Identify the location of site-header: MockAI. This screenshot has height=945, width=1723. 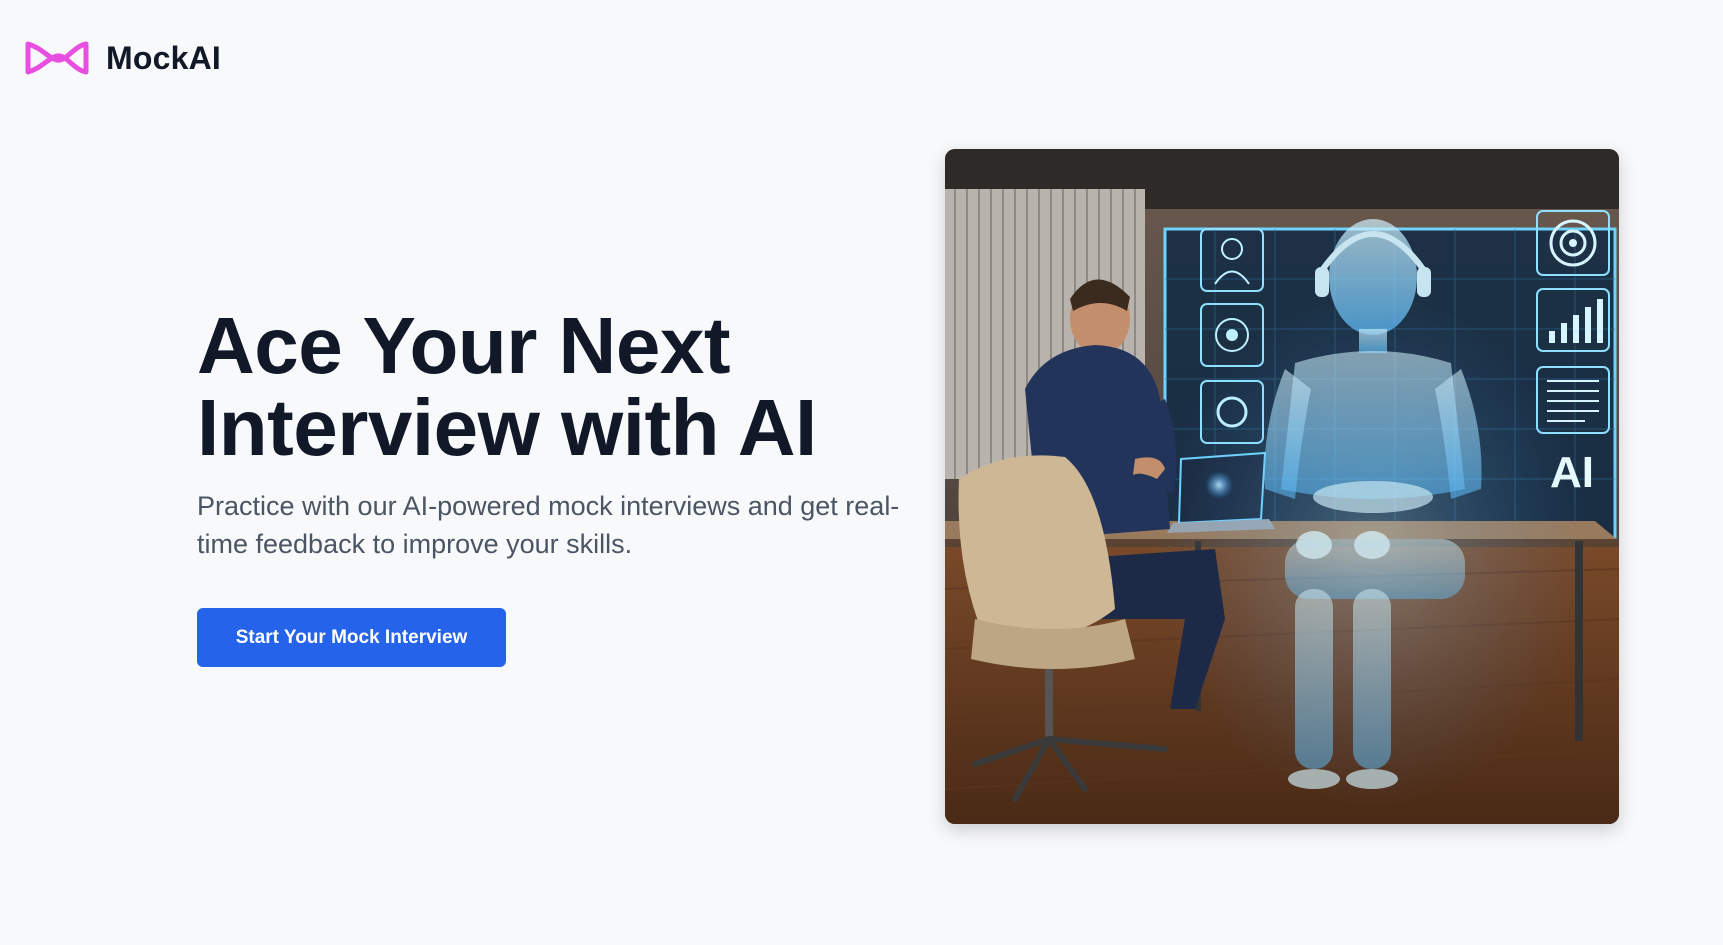
(122, 58).